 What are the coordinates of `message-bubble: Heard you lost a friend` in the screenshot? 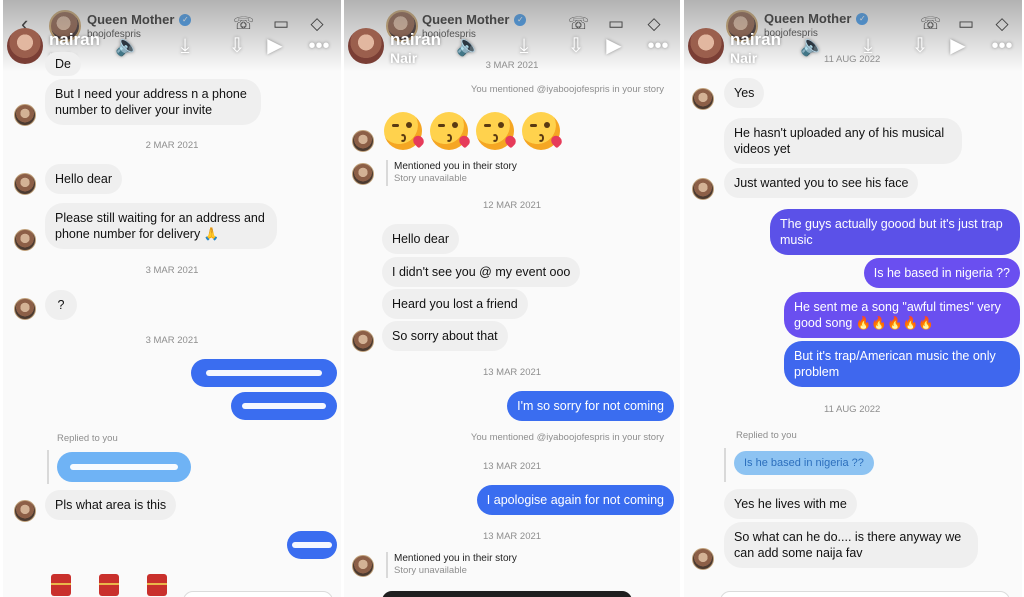 It's located at (455, 304).